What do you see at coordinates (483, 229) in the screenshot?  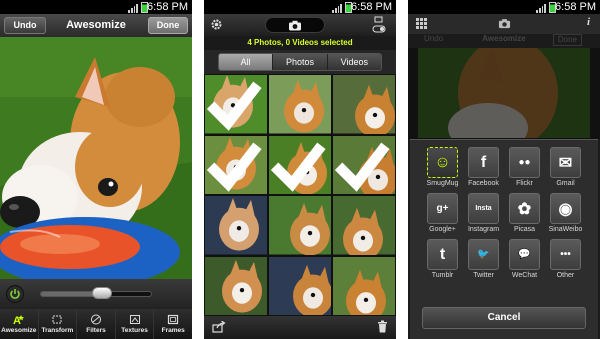 I see `service-label: Instagram` at bounding box center [483, 229].